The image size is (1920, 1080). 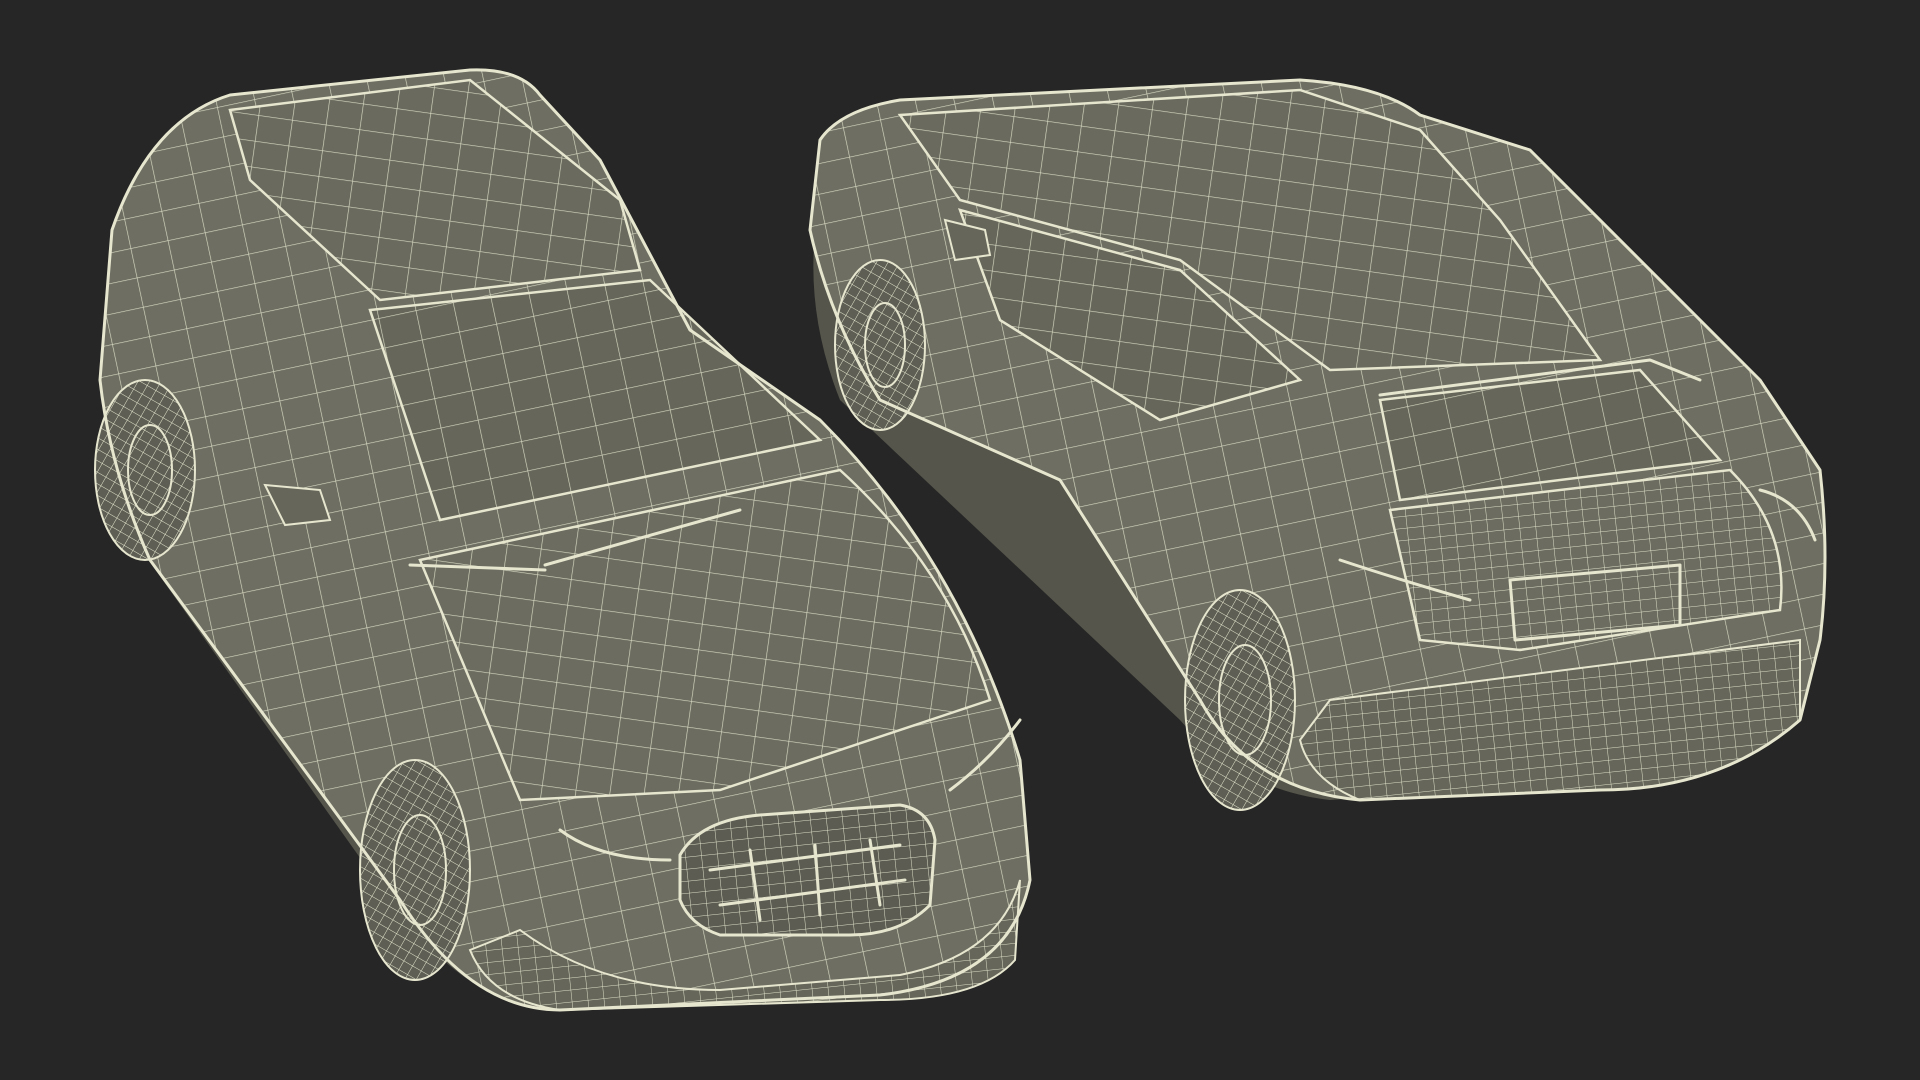 I want to click on car-front-wheel-rear, so click(x=145, y=470).